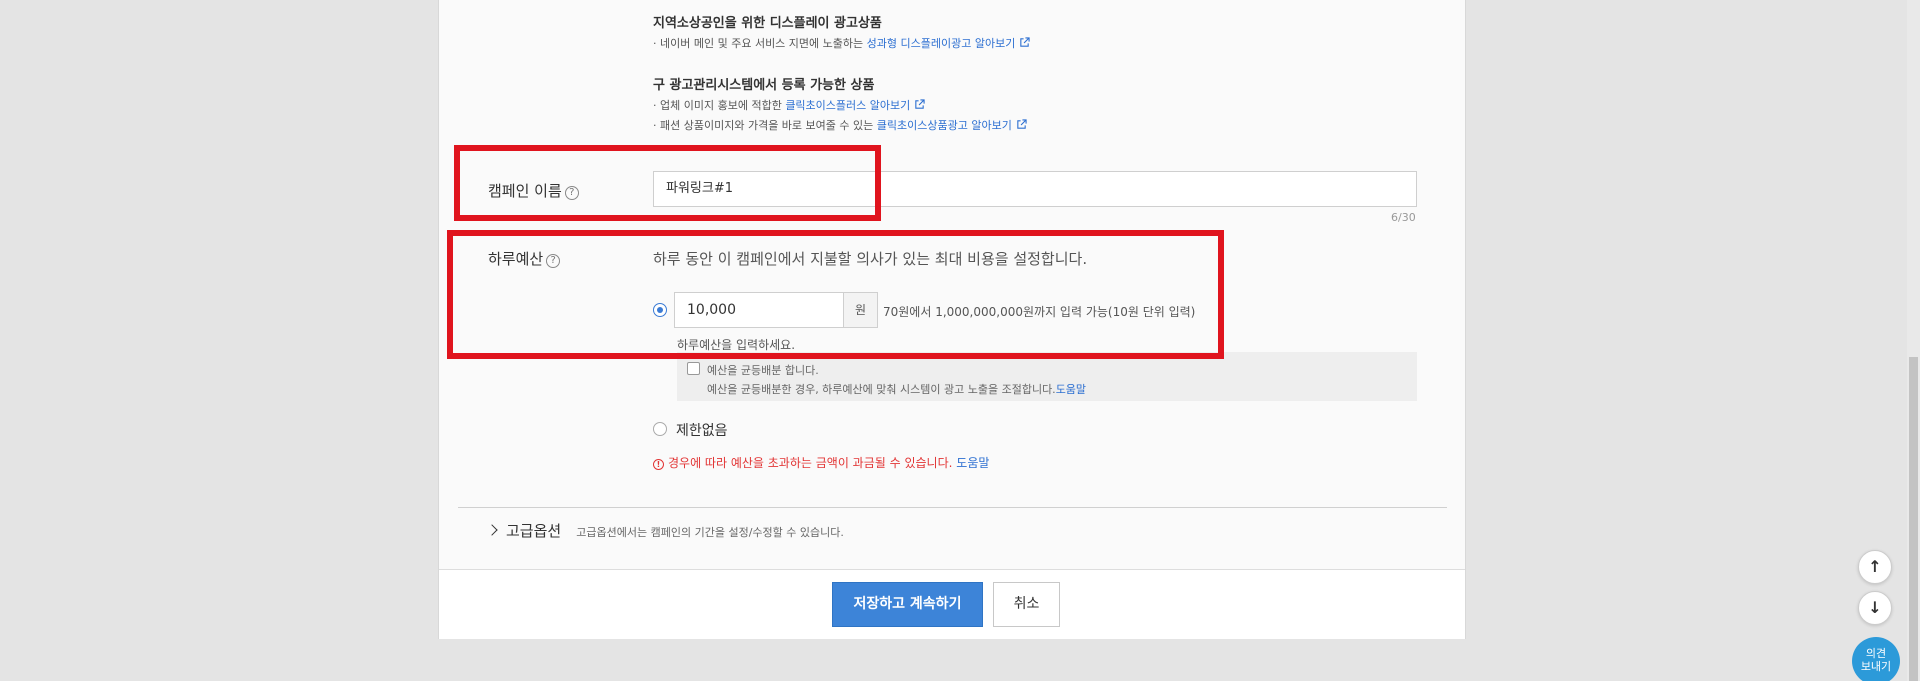 The width and height of the screenshot is (1920, 681). I want to click on advanced-options-toggle: 고급옵션 고급옵션에서는 캠페인의 기간을 설정/수정할 수 있습니다., so click(665, 530).